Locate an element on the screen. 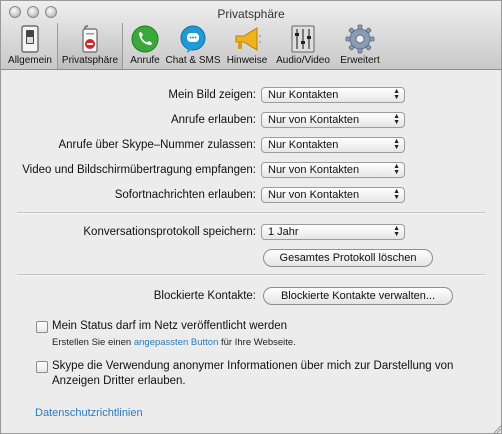  calls-label: Anrufe erlauben: is located at coordinates (213, 120).